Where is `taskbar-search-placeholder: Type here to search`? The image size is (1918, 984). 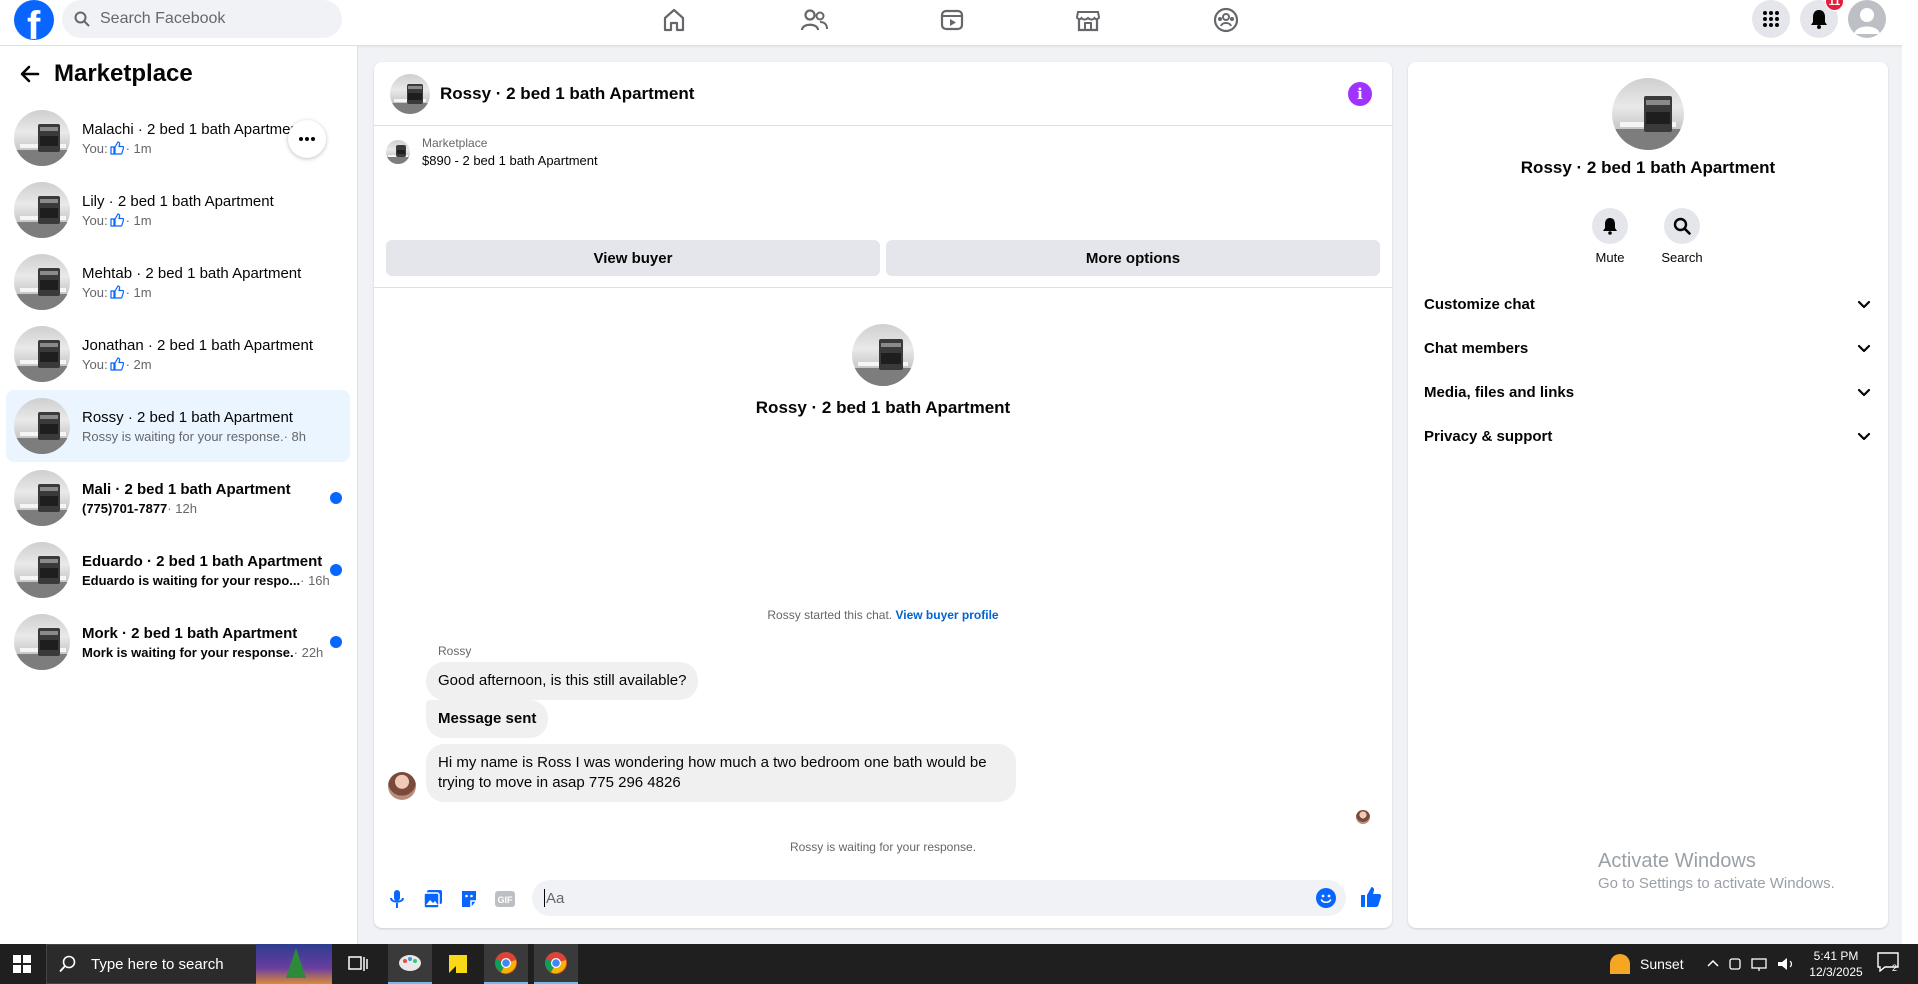 taskbar-search-placeholder: Type here to search is located at coordinates (157, 964).